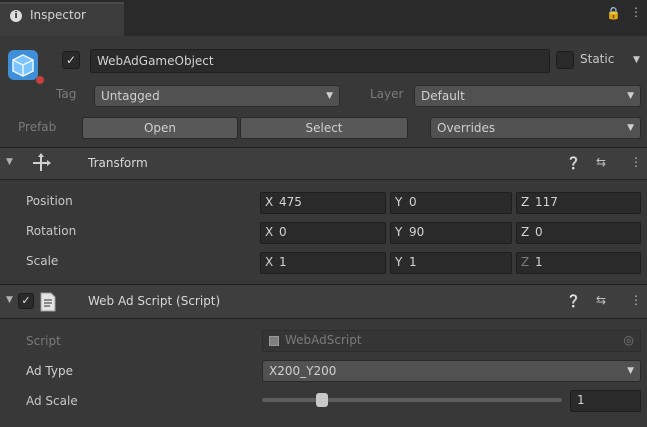 Image resolution: width=647 pixels, height=427 pixels. I want to click on inspector-tab: i Inspector, so click(62, 19).